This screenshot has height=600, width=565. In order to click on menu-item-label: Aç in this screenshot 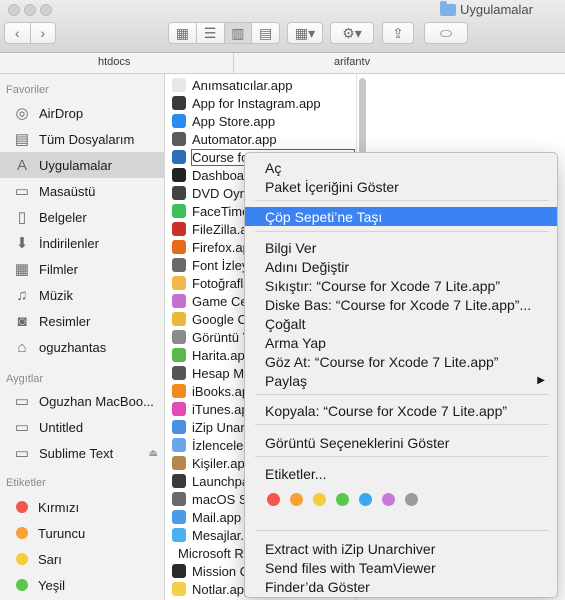, I will do `click(273, 167)`.